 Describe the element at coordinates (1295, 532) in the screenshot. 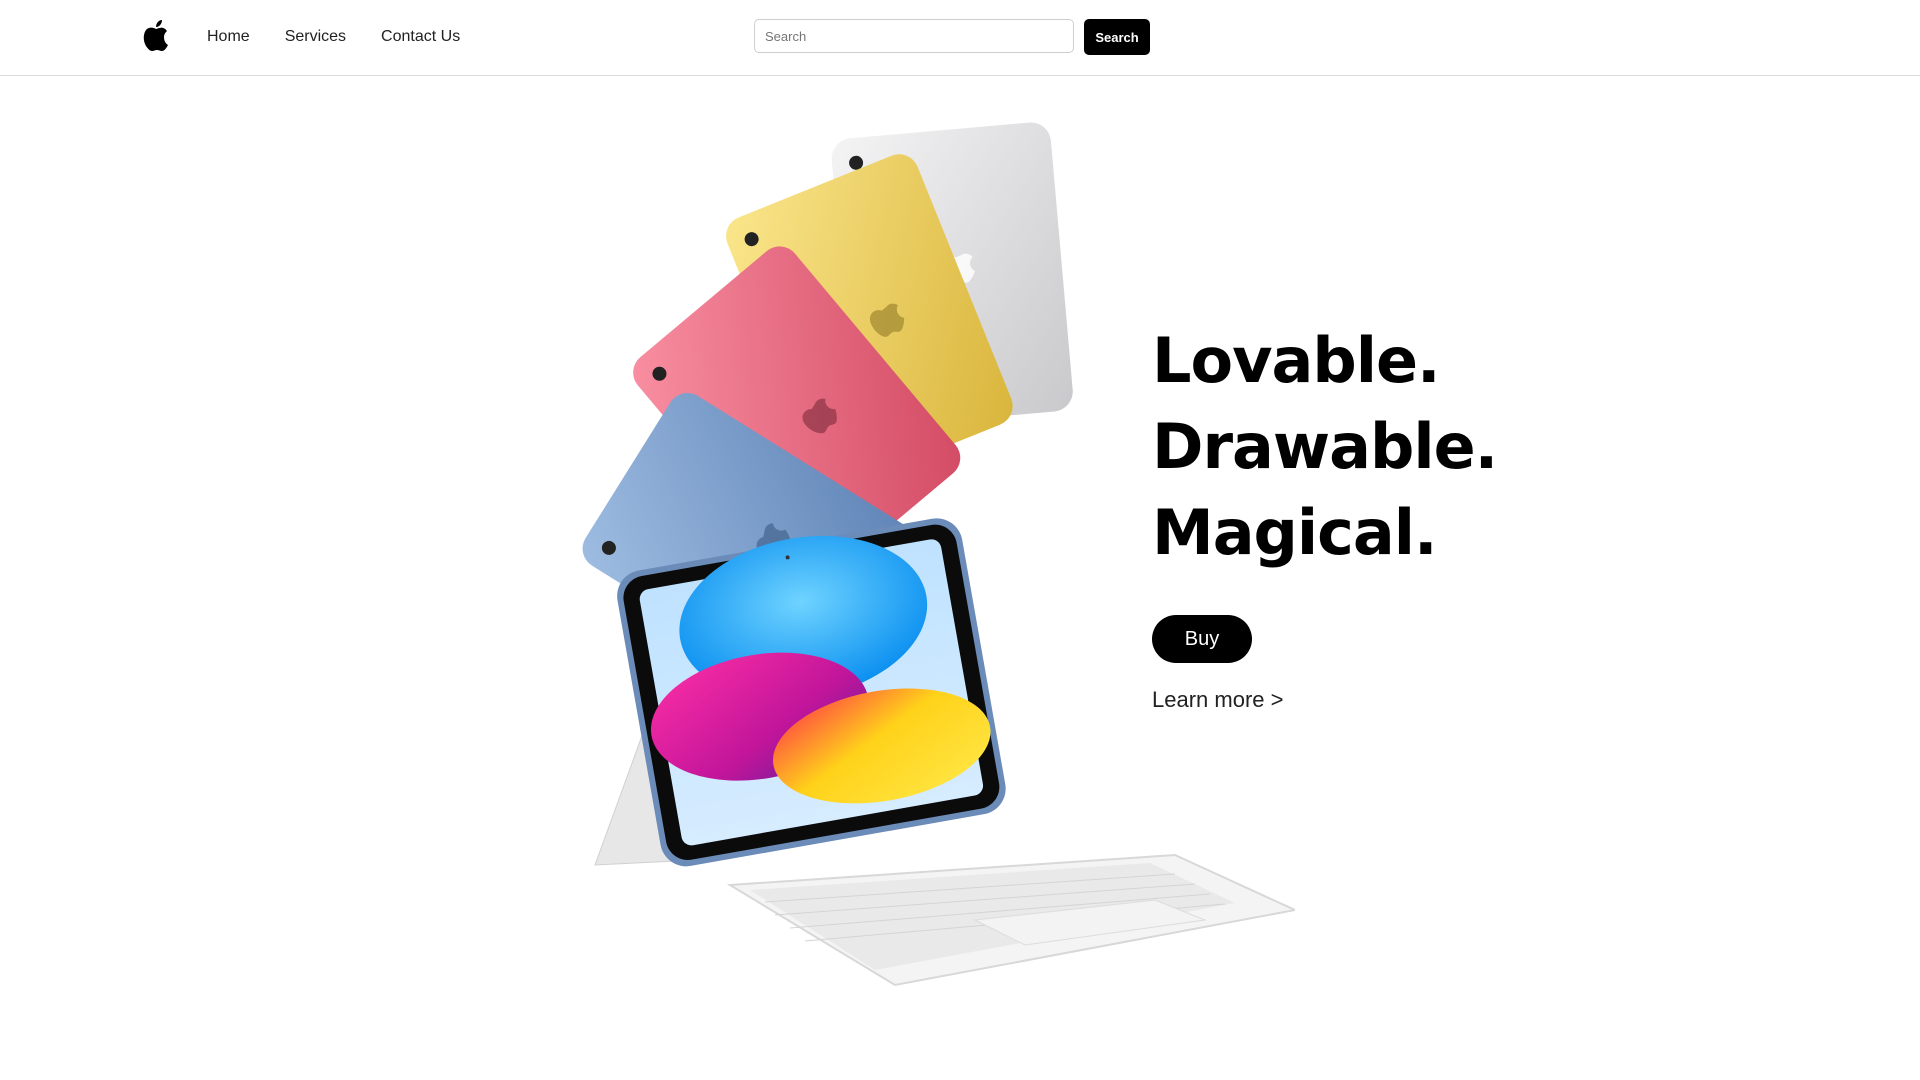

I see `headline-line-3: Magical.` at that location.